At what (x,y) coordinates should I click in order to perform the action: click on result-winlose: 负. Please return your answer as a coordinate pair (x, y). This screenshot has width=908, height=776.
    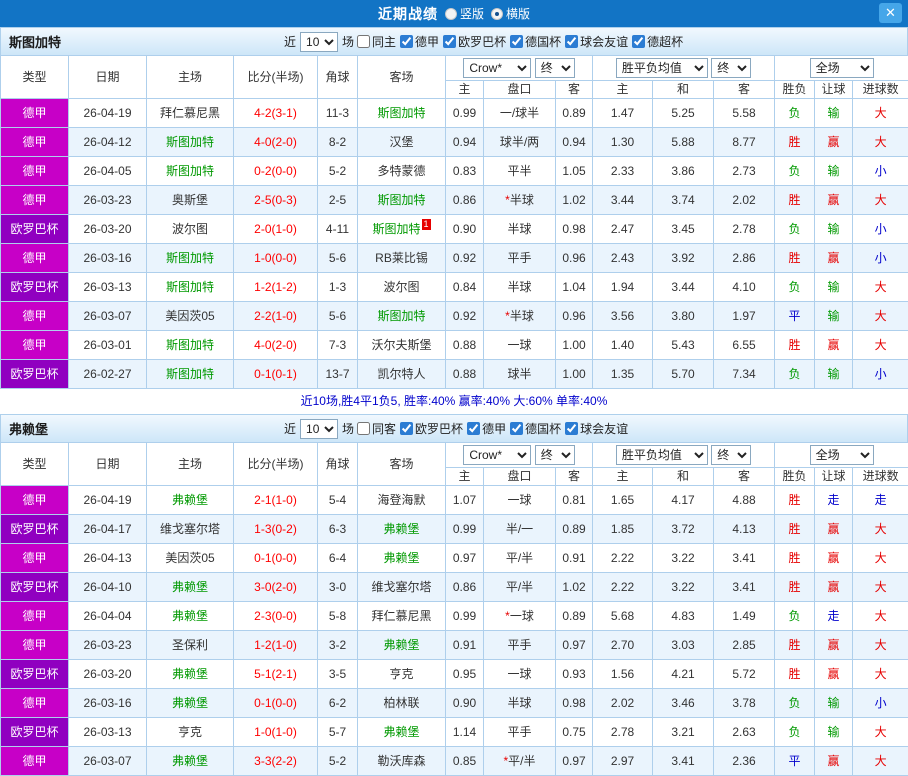
    Looking at the image, I should click on (795, 374).